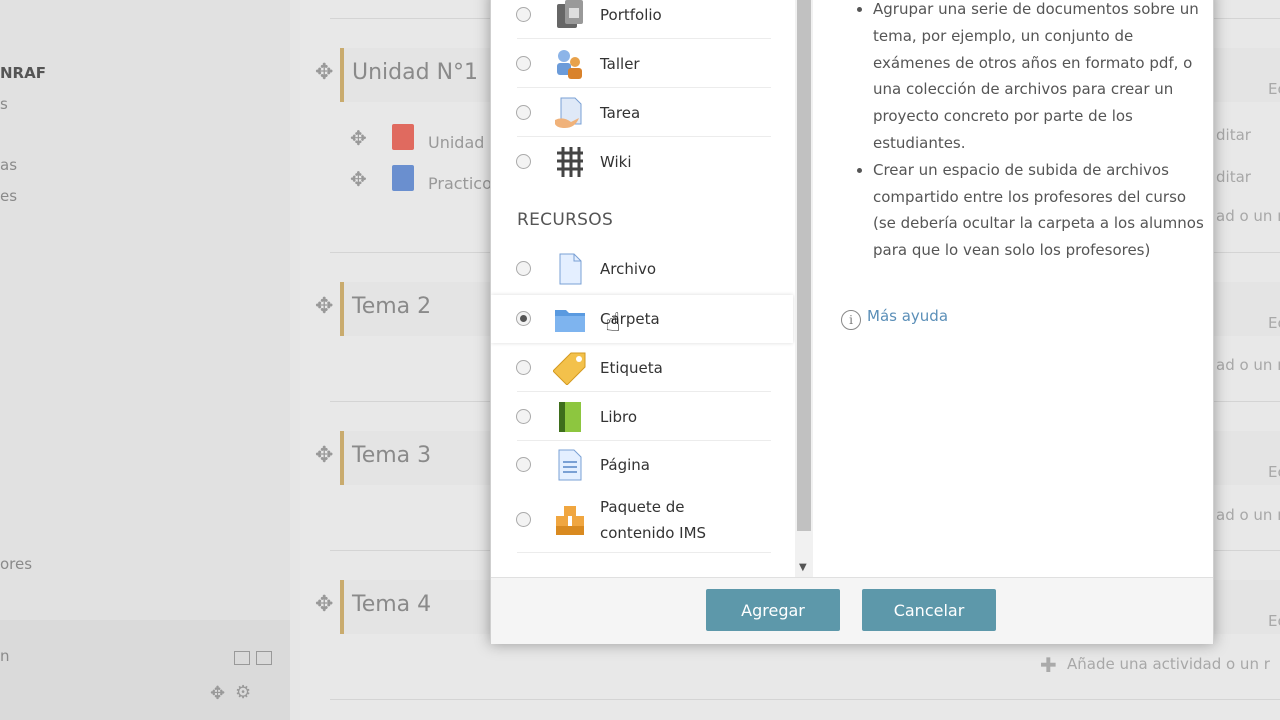  What do you see at coordinates (4, 104) in the screenshot?
I see `nav-item: s` at bounding box center [4, 104].